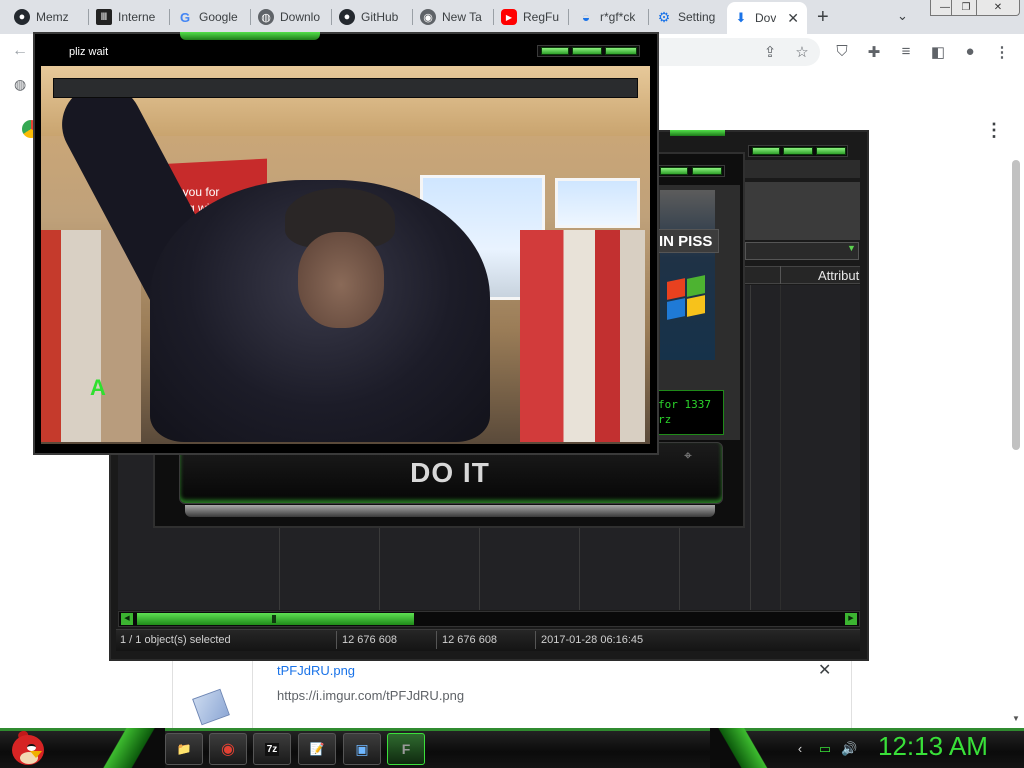  What do you see at coordinates (998, 8) in the screenshot?
I see `close-window-button: ✕` at bounding box center [998, 8].